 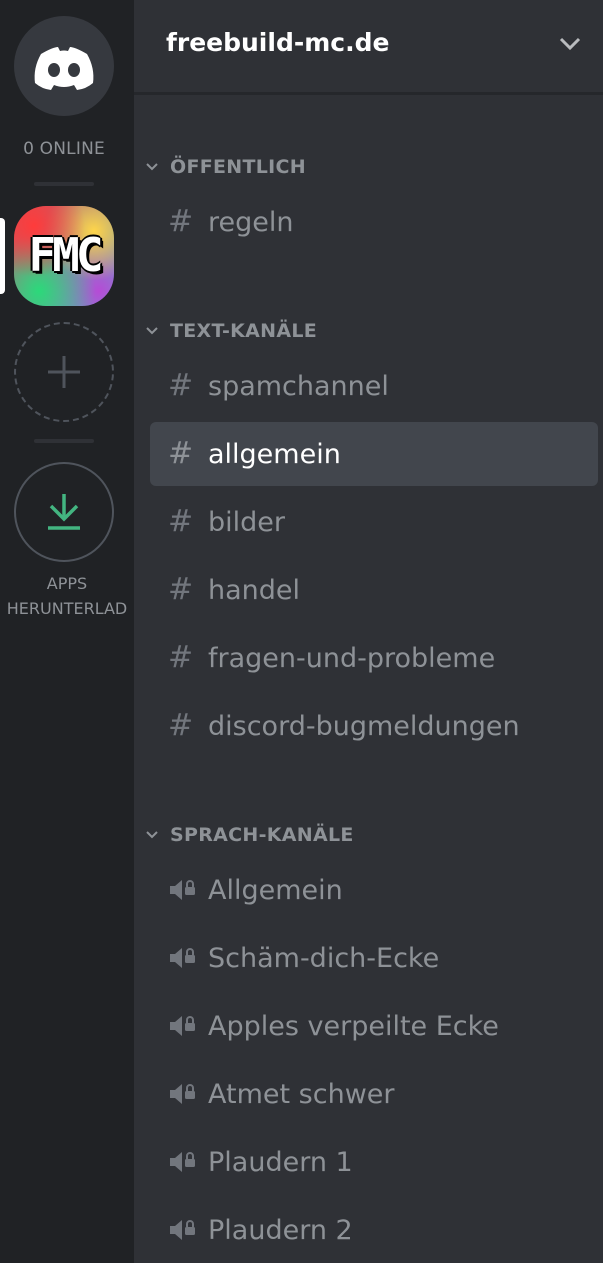 I want to click on voice-channel-atmet-schwer: Atmet schwer, so click(x=374, y=1094).